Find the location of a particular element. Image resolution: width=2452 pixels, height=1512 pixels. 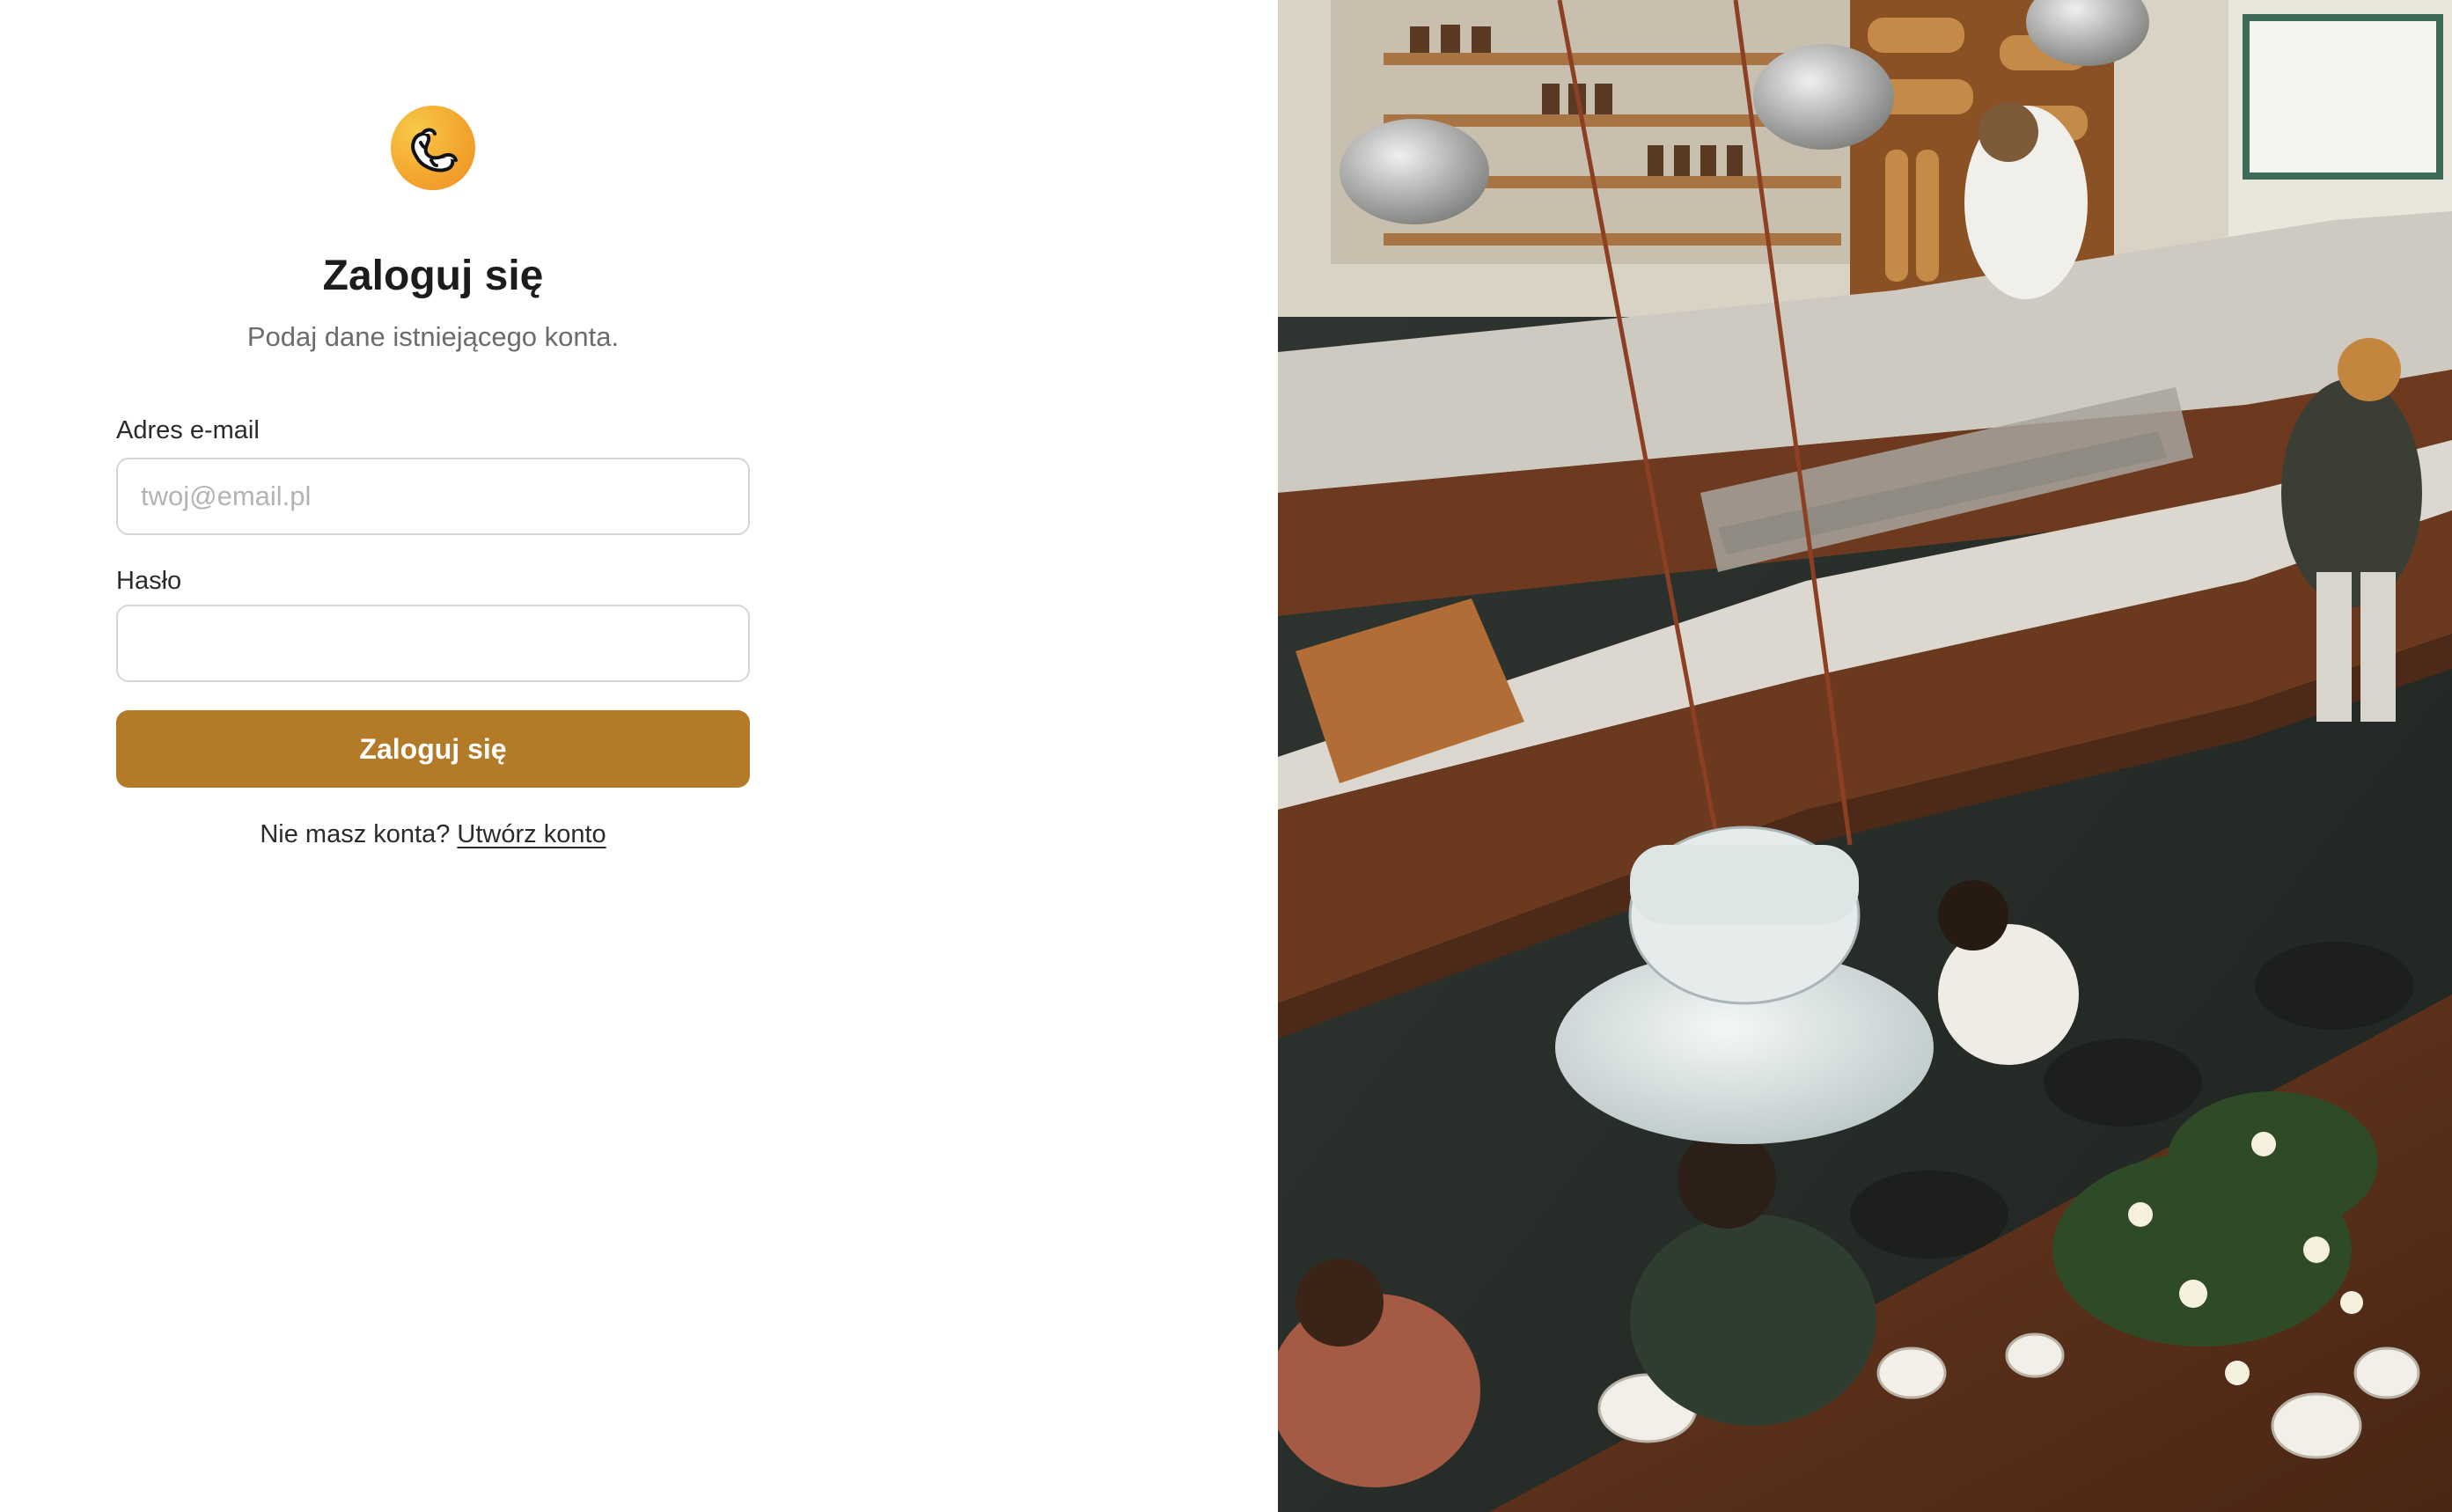

signup-prompt-text: Nie masz konta? is located at coordinates (355, 834).